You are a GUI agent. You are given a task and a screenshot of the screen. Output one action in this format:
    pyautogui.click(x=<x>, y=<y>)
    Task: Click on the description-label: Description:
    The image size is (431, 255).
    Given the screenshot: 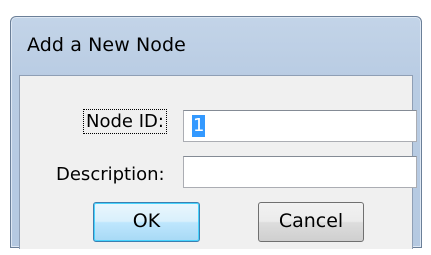 What is the action you would take?
    pyautogui.click(x=110, y=174)
    